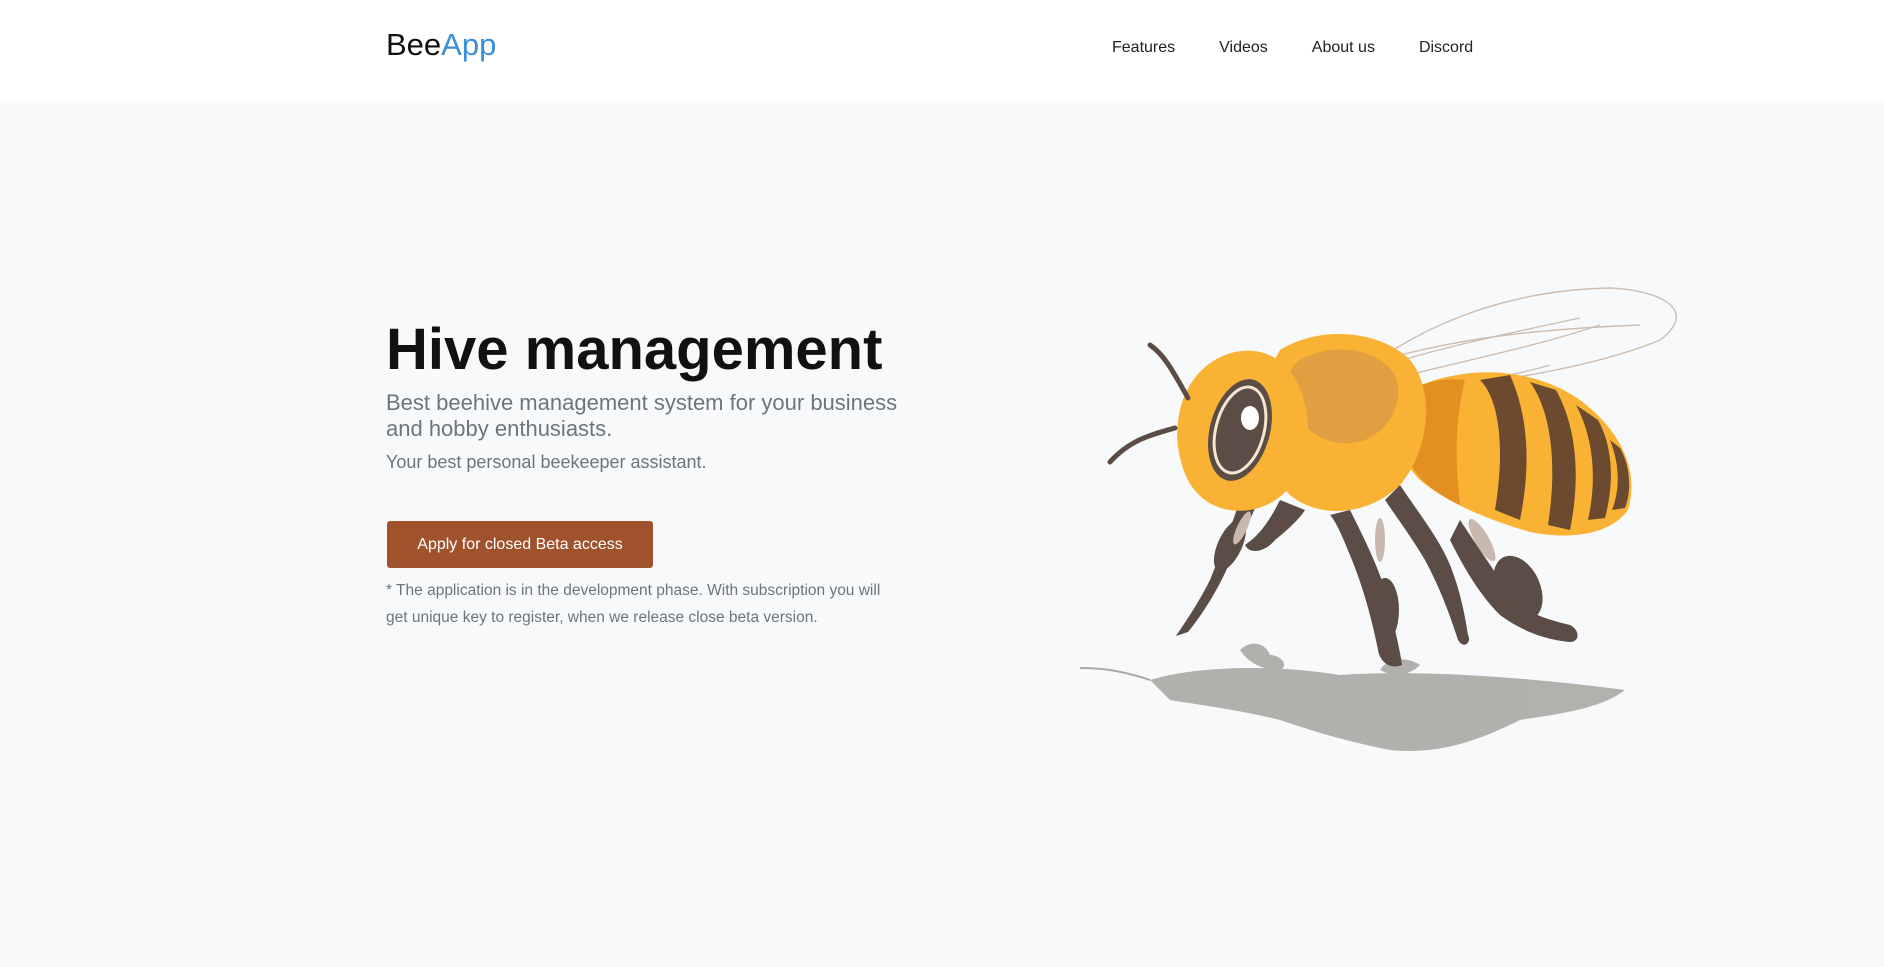  What do you see at coordinates (469, 44) in the screenshot?
I see `logo-text-app: App` at bounding box center [469, 44].